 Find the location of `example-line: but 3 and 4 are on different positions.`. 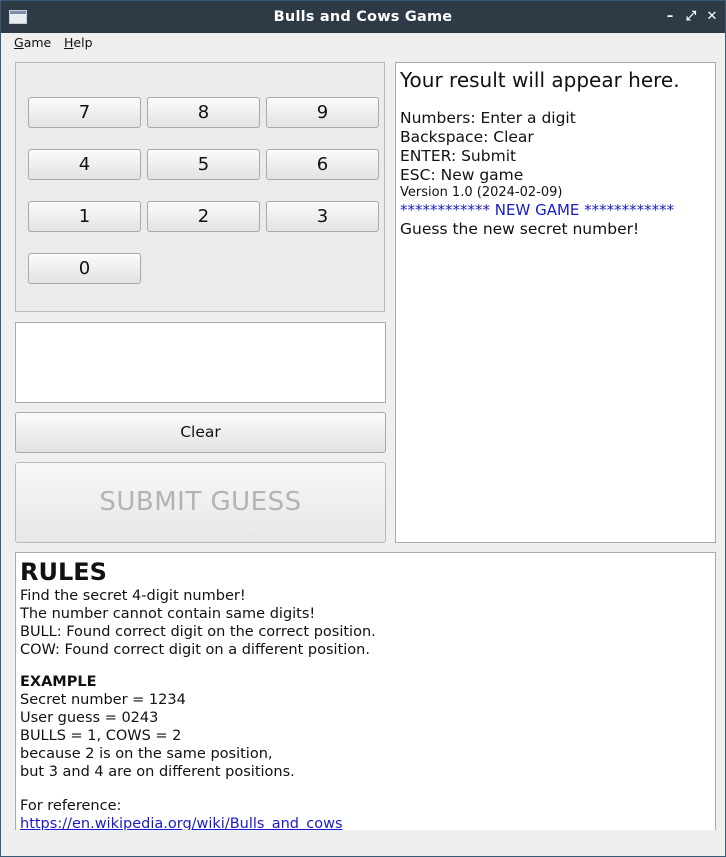

example-line: but 3 and 4 are on different positions. is located at coordinates (157, 772).